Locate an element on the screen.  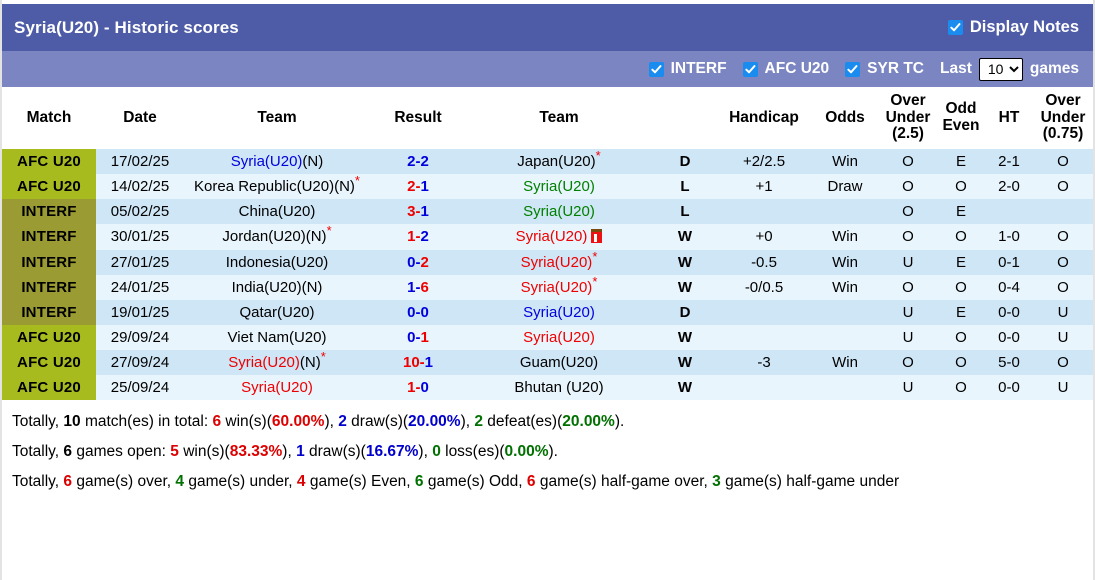
match-date: 30/01/25 is located at coordinates (140, 237).